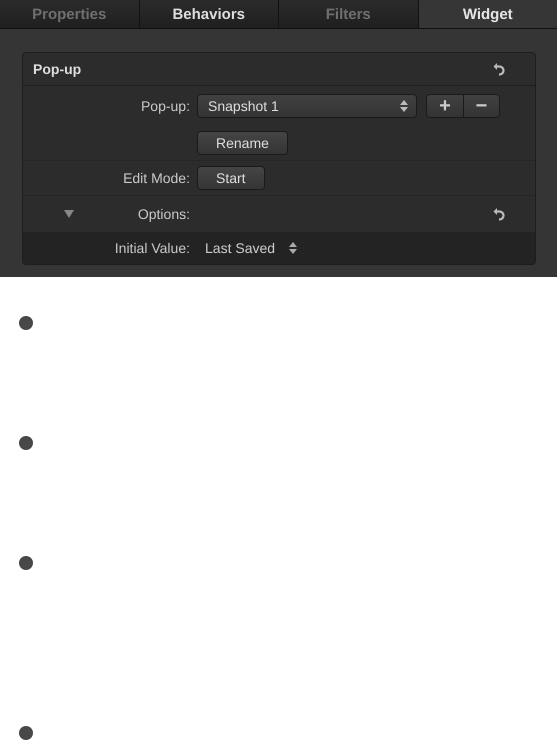 Image resolution: width=557 pixels, height=740 pixels. I want to click on field-label: Options:, so click(164, 214).